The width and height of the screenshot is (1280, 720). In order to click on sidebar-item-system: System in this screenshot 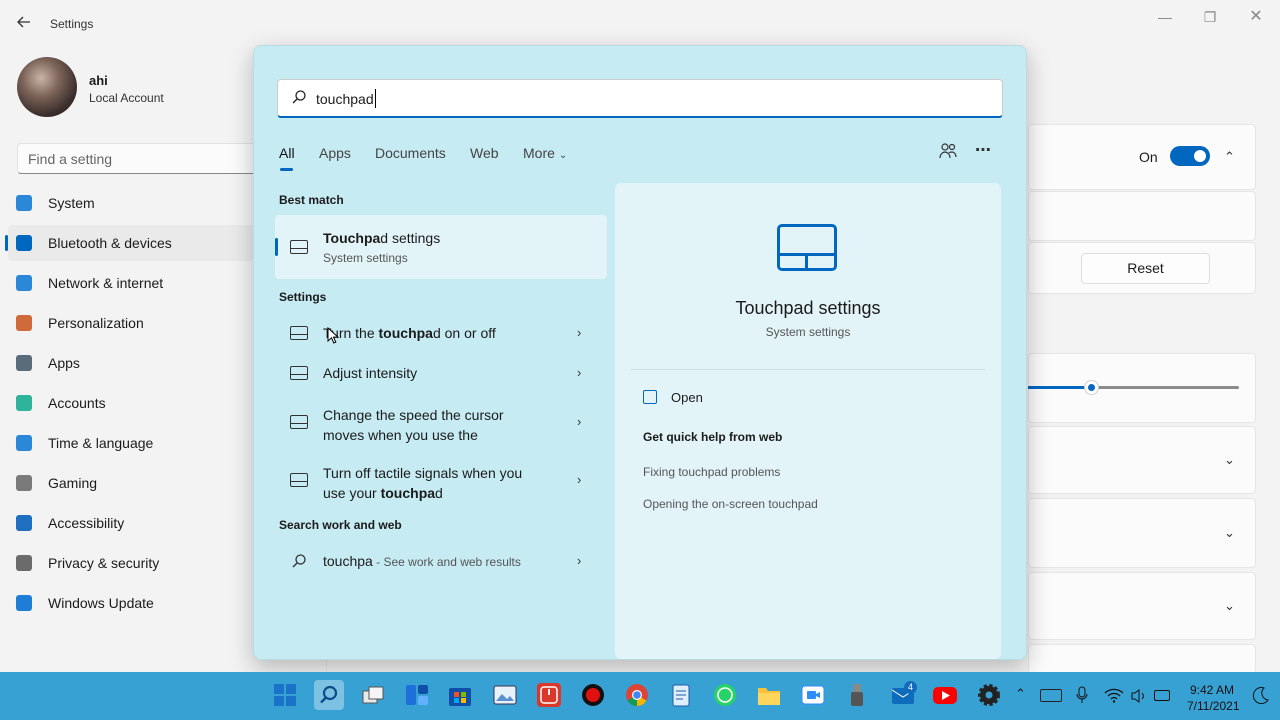, I will do `click(130, 203)`.